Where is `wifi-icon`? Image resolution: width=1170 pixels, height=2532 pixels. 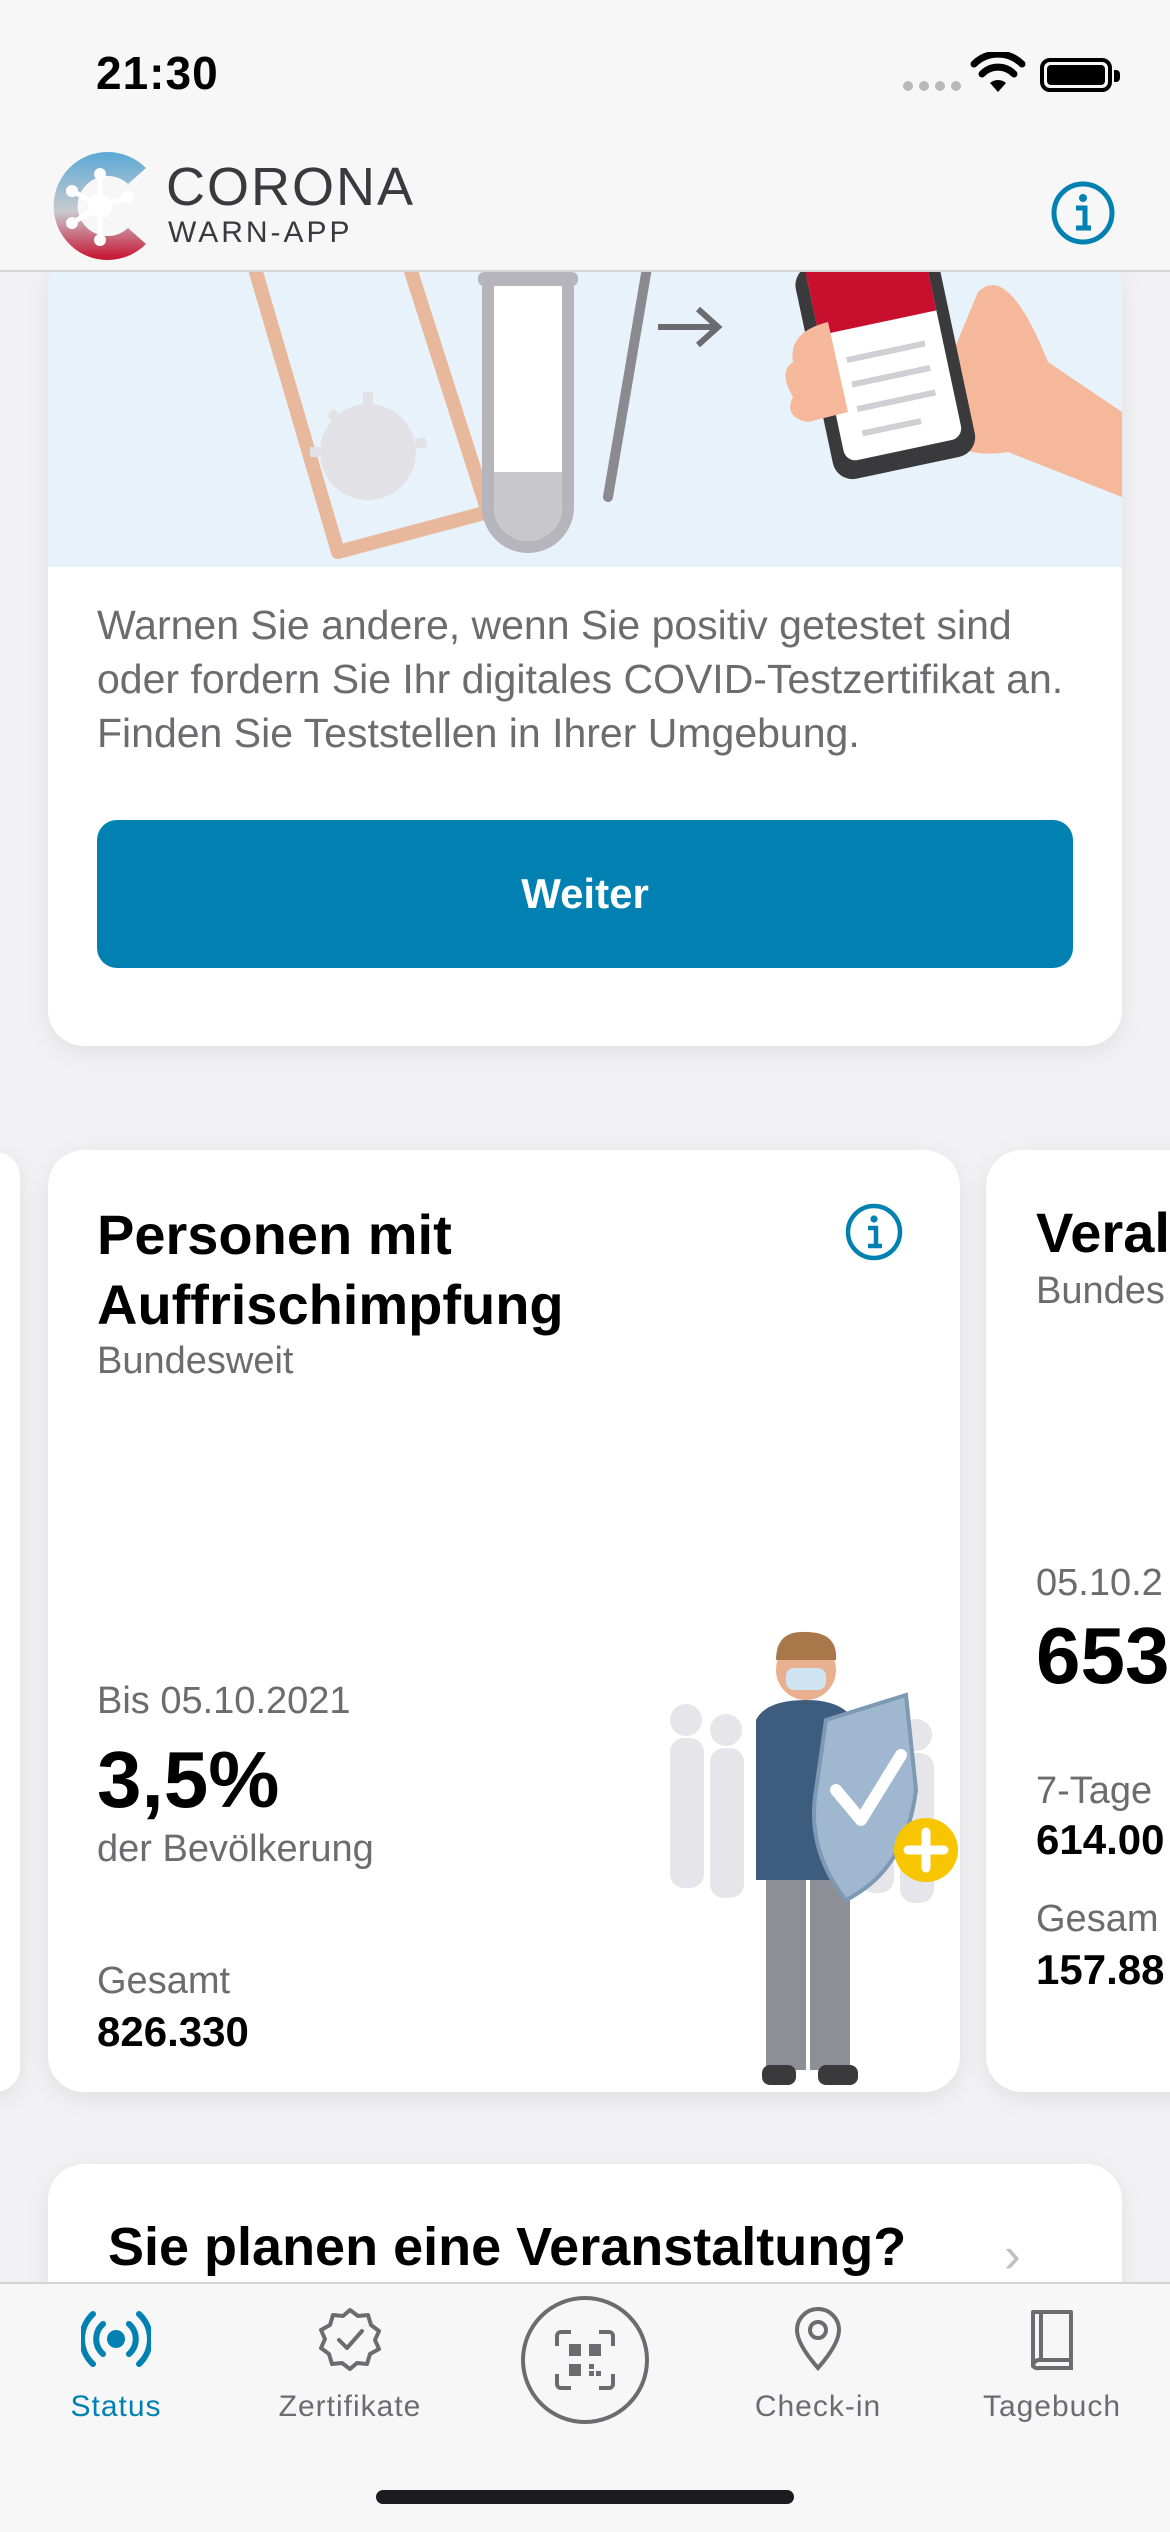 wifi-icon is located at coordinates (998, 72).